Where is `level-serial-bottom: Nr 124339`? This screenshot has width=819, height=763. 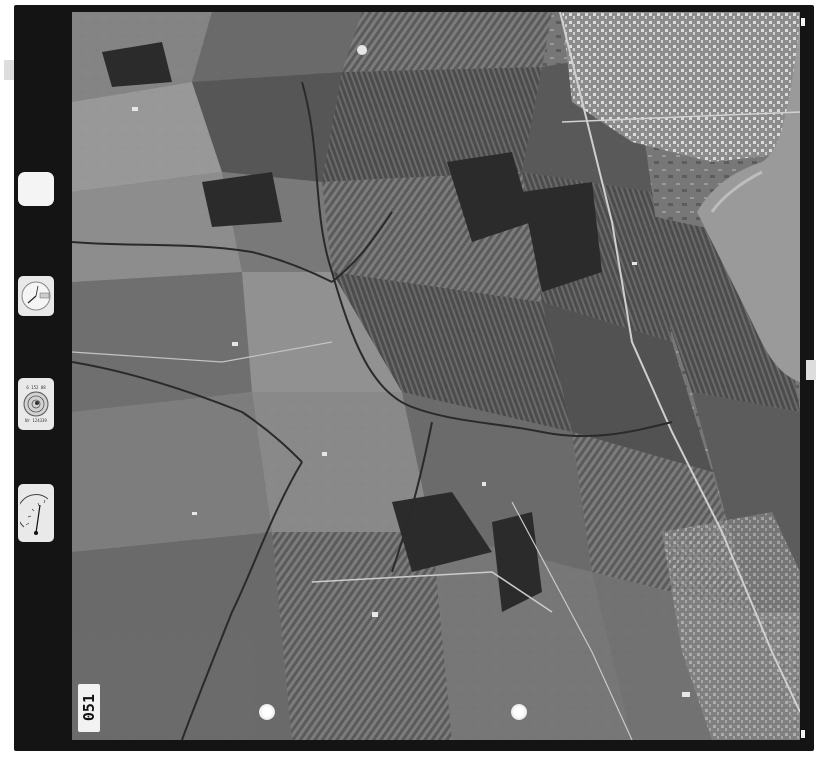
level-serial-bottom: Nr 124339 is located at coordinates (36, 420).